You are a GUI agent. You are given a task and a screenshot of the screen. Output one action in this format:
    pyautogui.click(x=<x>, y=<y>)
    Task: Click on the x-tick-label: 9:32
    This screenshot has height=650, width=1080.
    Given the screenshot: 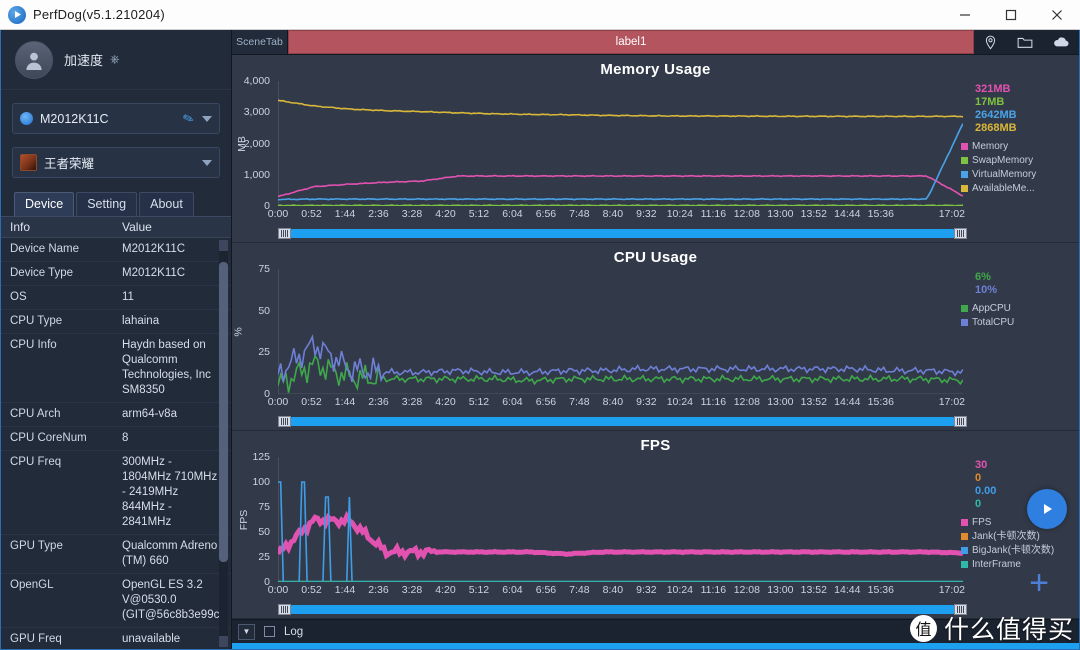 What is the action you would take?
    pyautogui.click(x=646, y=214)
    